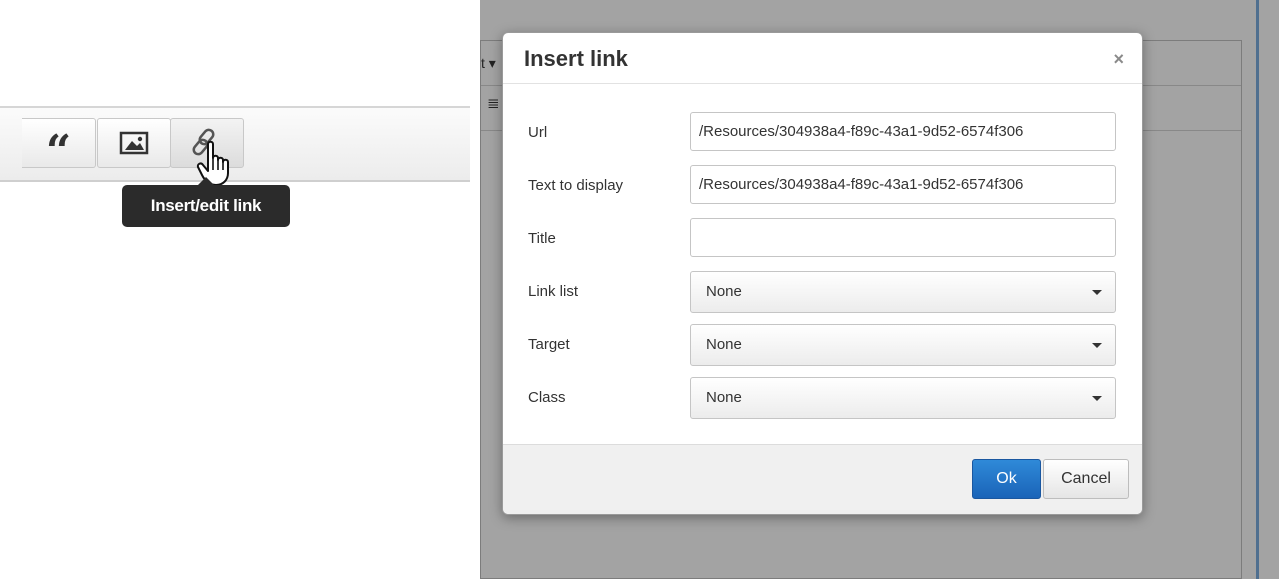  Describe the element at coordinates (822, 479) in the screenshot. I see `dialog-footer: Ok Cancel` at that location.